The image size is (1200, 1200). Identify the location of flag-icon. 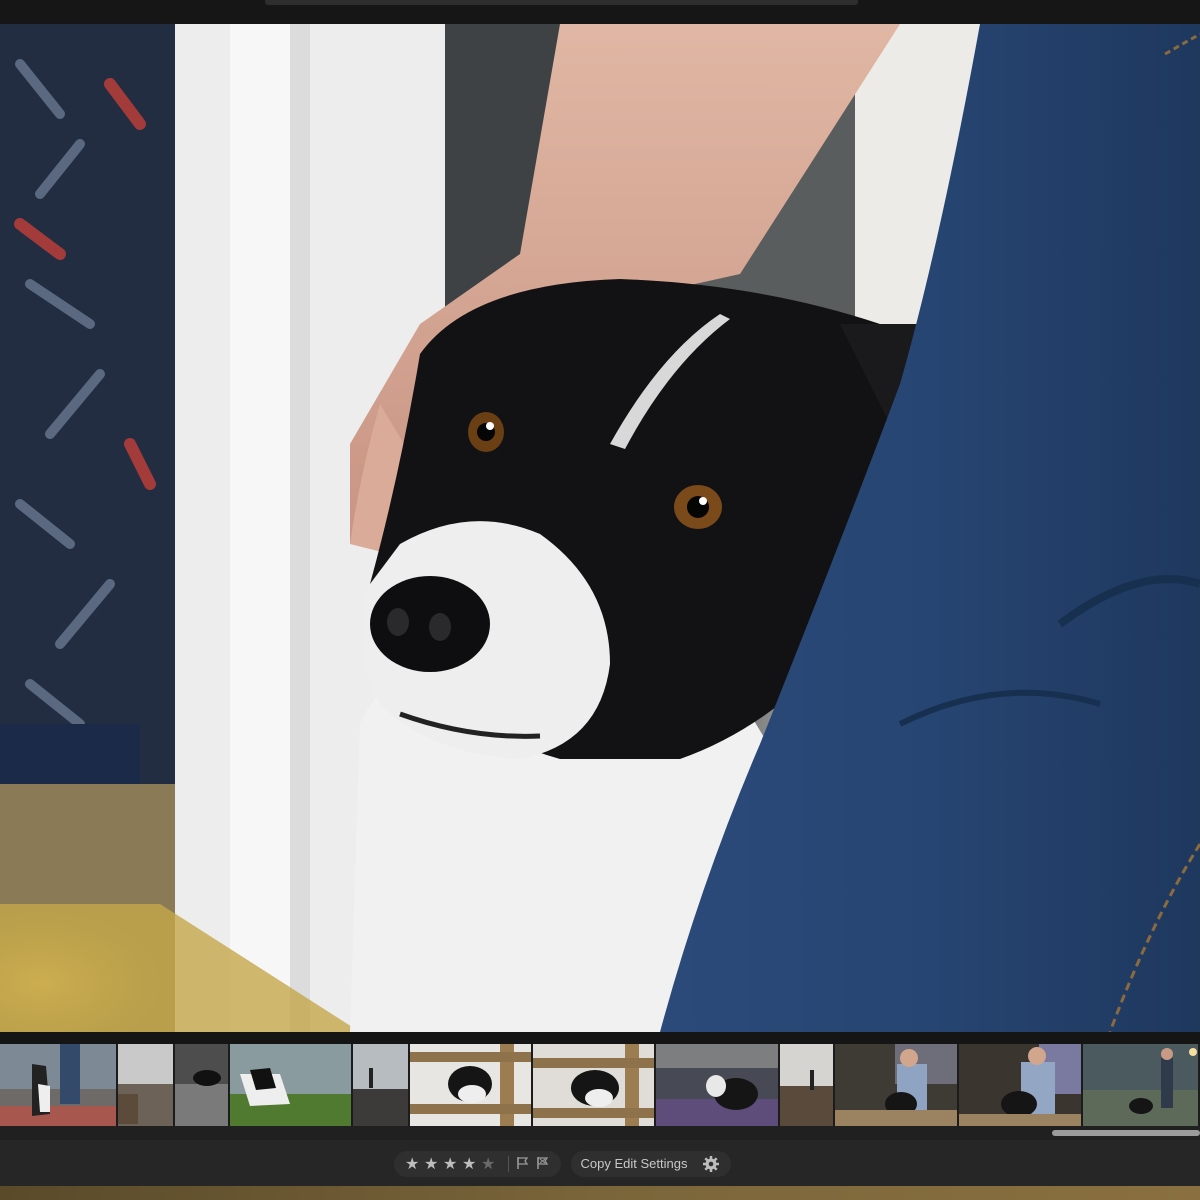
(523, 1163).